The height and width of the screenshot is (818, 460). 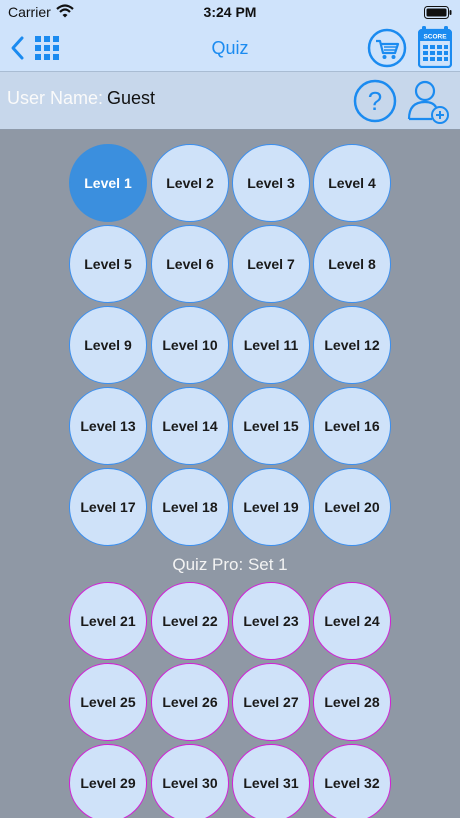 What do you see at coordinates (108, 264) in the screenshot?
I see `level-button-level-5: Level 5` at bounding box center [108, 264].